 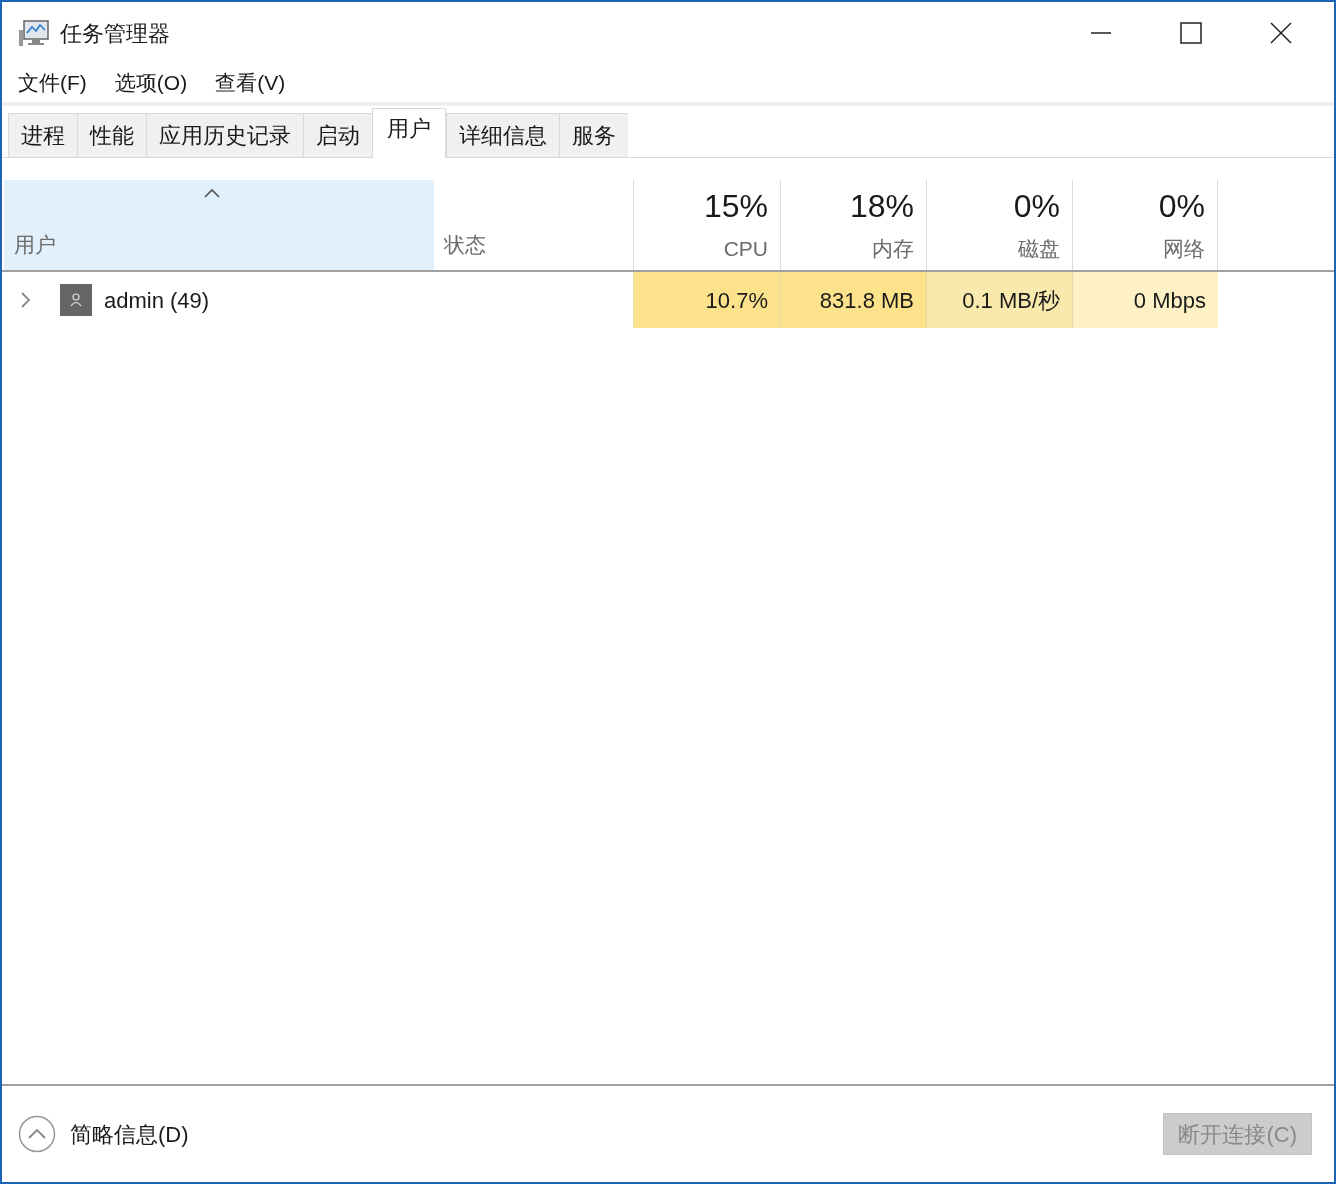 I want to click on chevron-icon, so click(x=25, y=300).